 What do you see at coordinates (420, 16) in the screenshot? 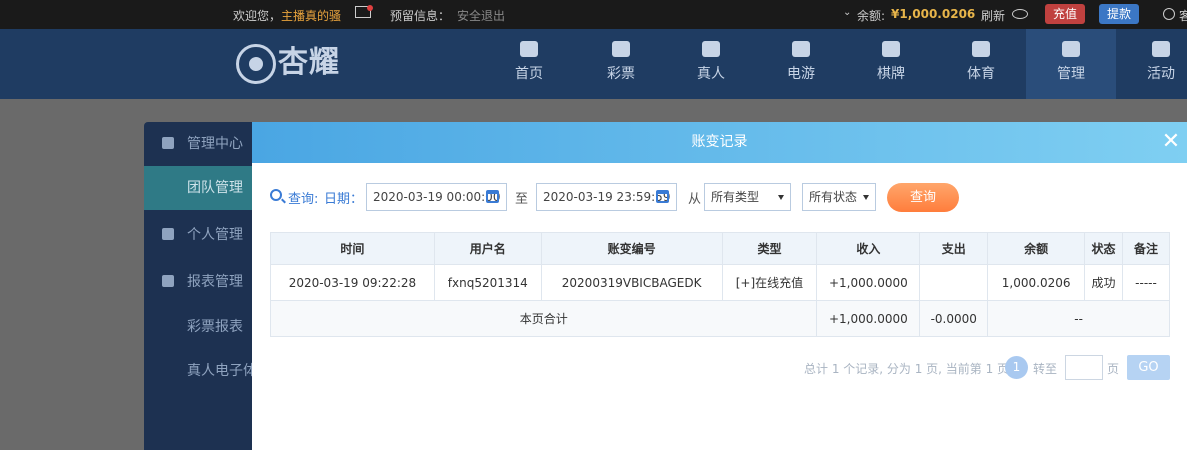
I see `reserve-info-label: 预留信息：` at bounding box center [420, 16].